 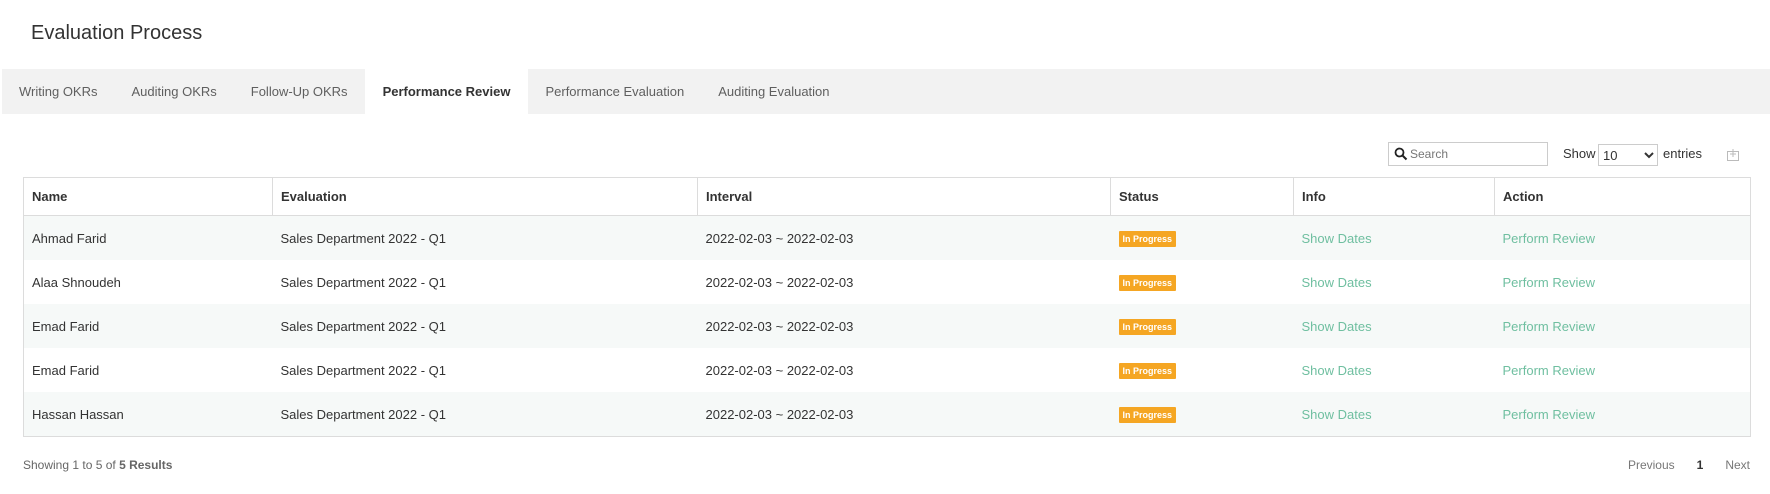 I want to click on entries-label: entries, so click(x=1683, y=153).